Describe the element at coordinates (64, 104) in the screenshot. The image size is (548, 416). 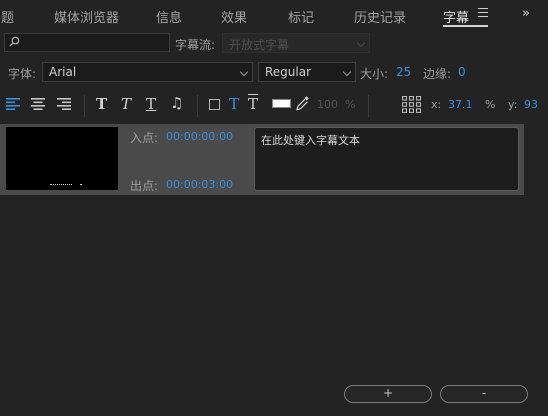
I see `align-right-icon` at that location.